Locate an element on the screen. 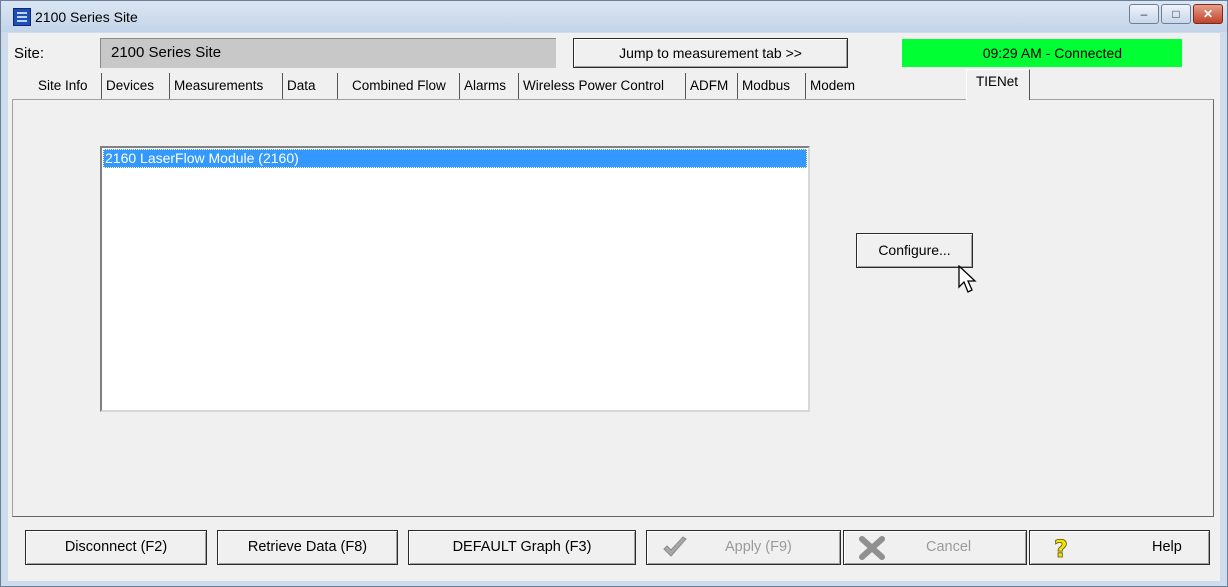  site-label: Site: is located at coordinates (29, 53).